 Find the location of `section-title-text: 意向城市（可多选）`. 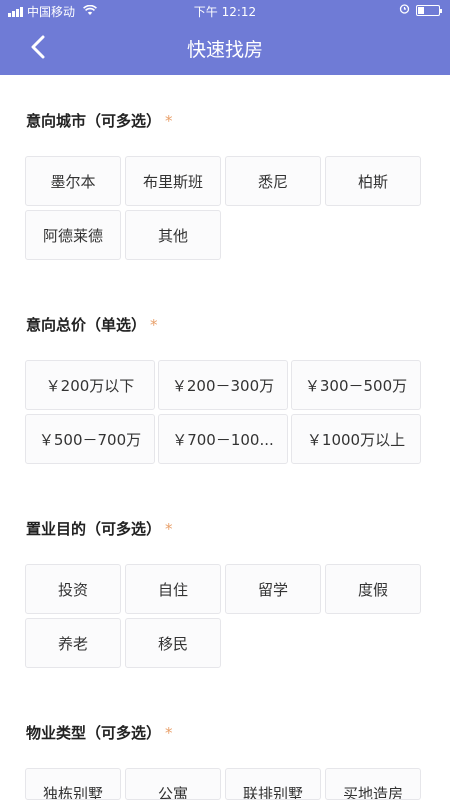

section-title-text: 意向城市（可多选） is located at coordinates (94, 121).